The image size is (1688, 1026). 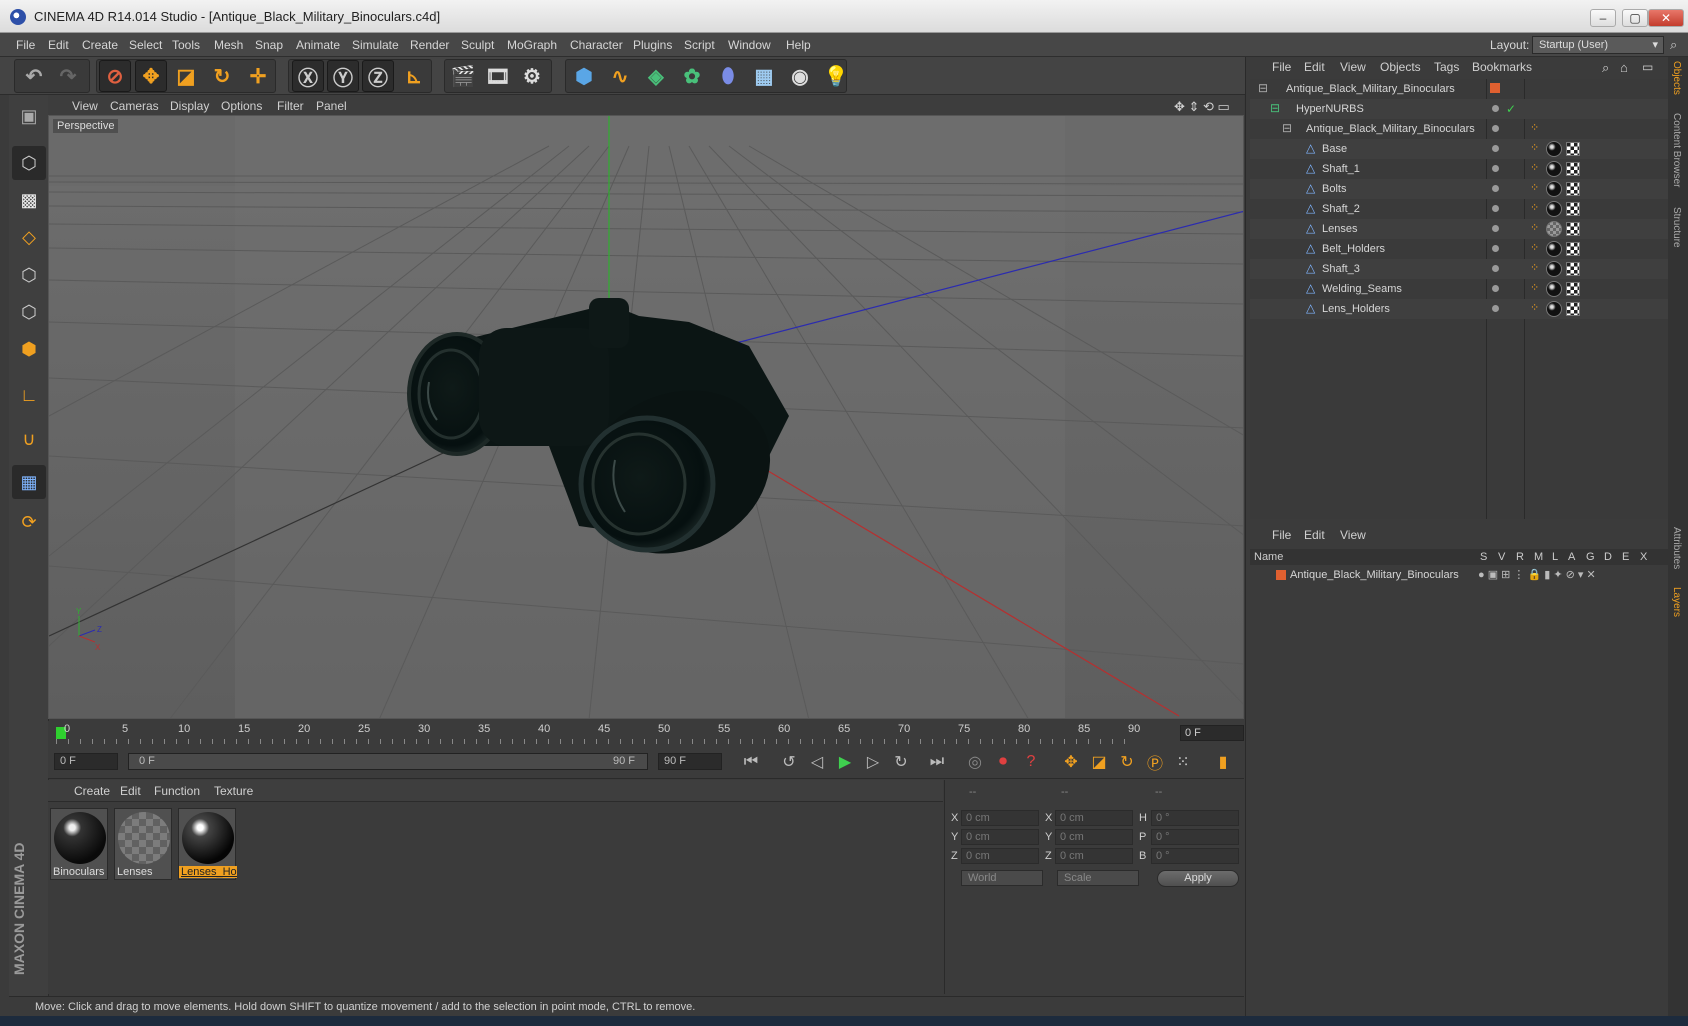 What do you see at coordinates (79, 844) in the screenshot?
I see `material-swatch: Binoculars` at bounding box center [79, 844].